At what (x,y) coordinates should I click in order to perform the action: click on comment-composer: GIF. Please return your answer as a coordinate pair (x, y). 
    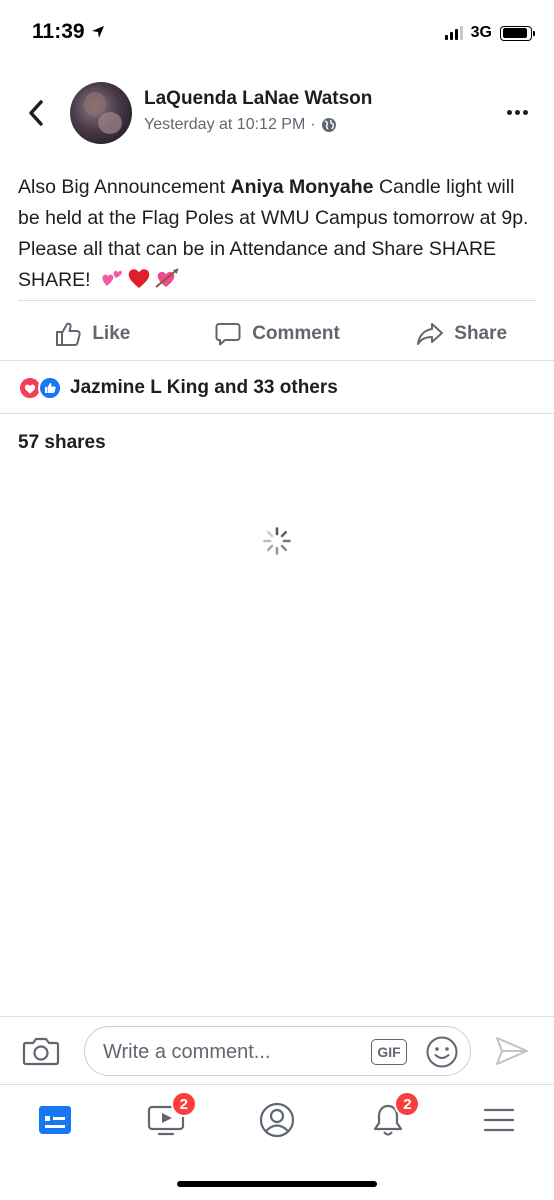
    Looking at the image, I should click on (277, 1050).